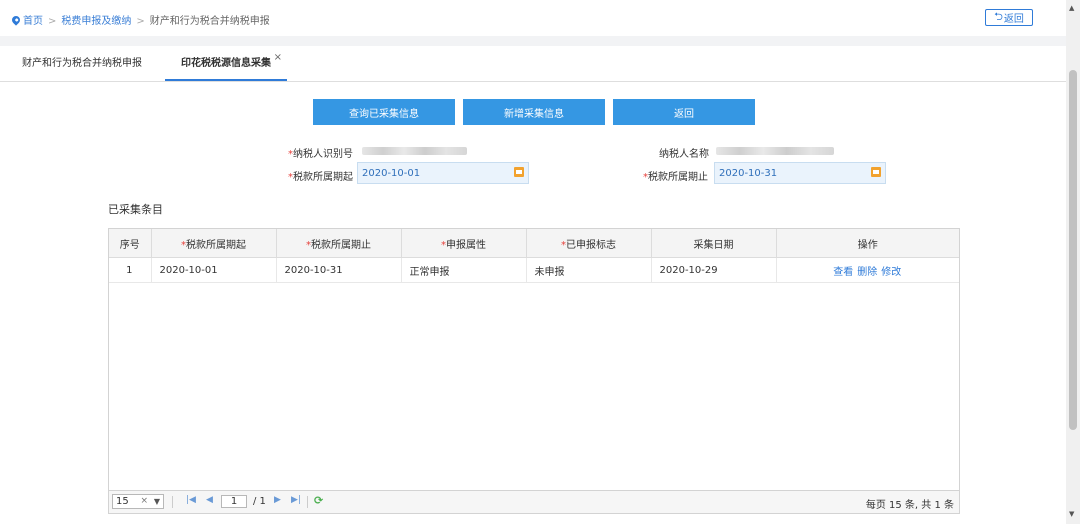 The height and width of the screenshot is (524, 1080). I want to click on column-label: 采集日期, so click(713, 245).